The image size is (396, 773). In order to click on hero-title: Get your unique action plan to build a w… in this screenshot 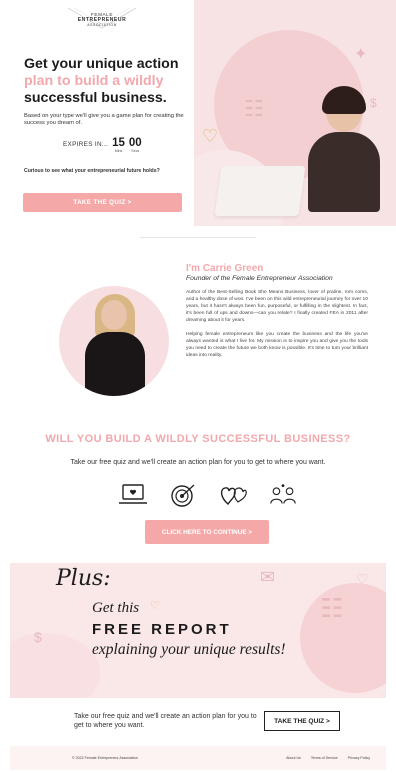, I will do `click(109, 81)`.